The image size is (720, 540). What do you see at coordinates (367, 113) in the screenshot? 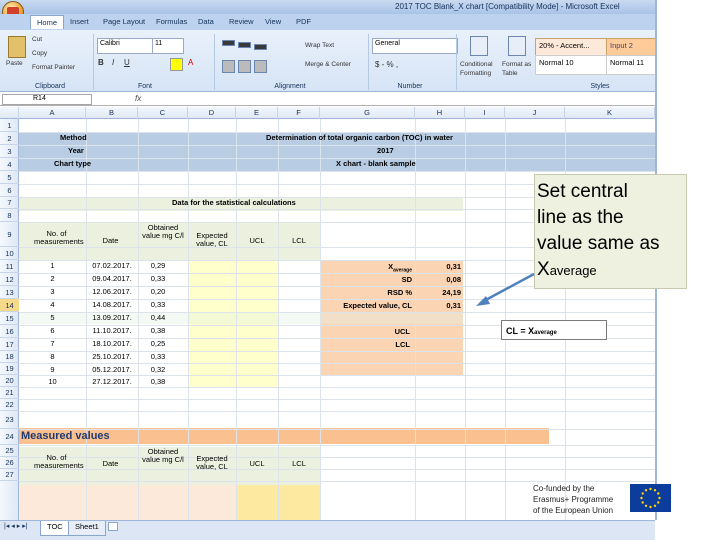
I see `column-header: G` at bounding box center [367, 113].